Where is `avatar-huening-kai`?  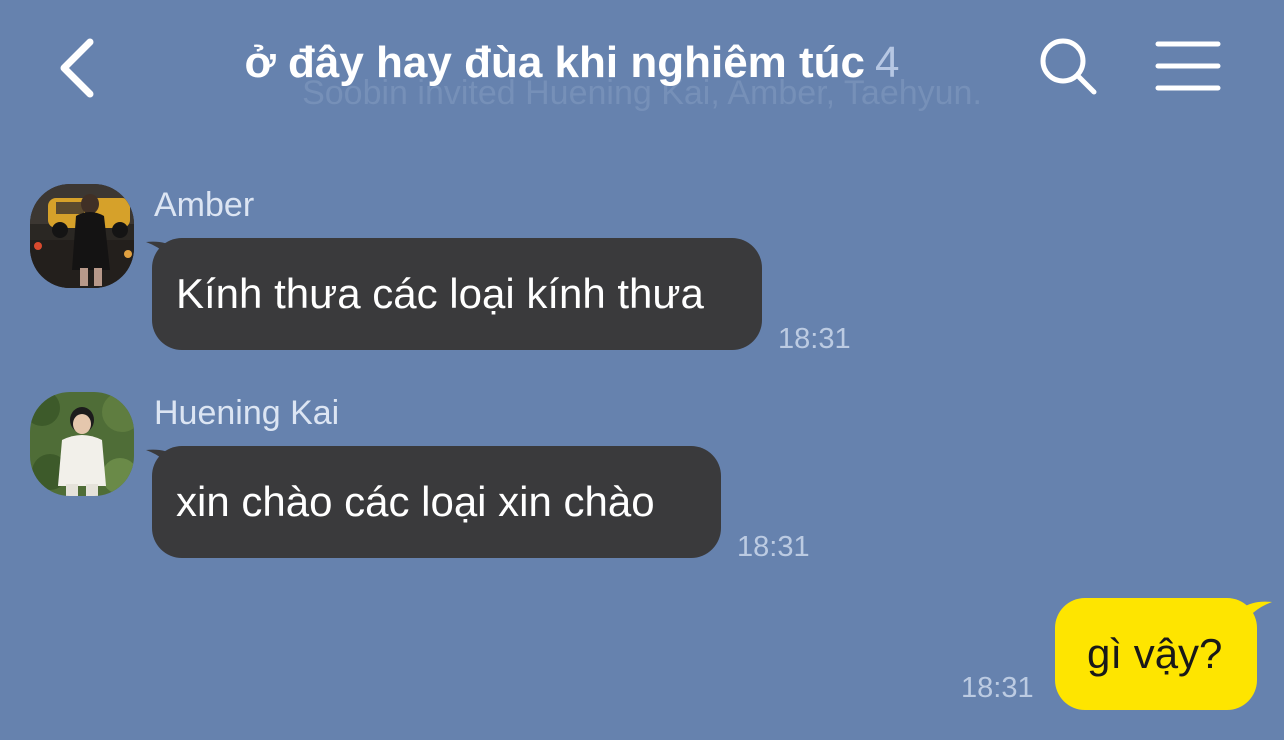 avatar-huening-kai is located at coordinates (82, 444).